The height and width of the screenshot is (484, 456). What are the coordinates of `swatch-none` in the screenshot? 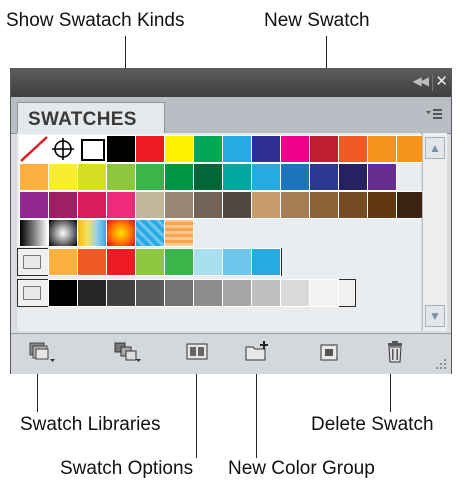 It's located at (34, 149).